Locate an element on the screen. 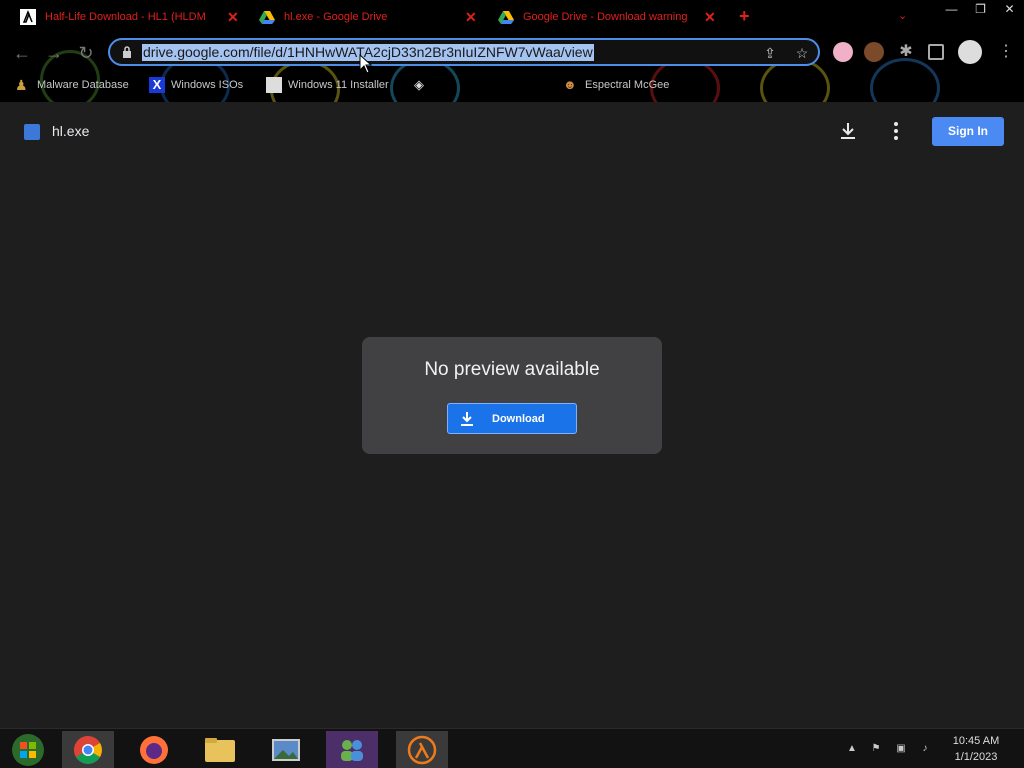  forward-arrow-icon: → is located at coordinates (54, 53).